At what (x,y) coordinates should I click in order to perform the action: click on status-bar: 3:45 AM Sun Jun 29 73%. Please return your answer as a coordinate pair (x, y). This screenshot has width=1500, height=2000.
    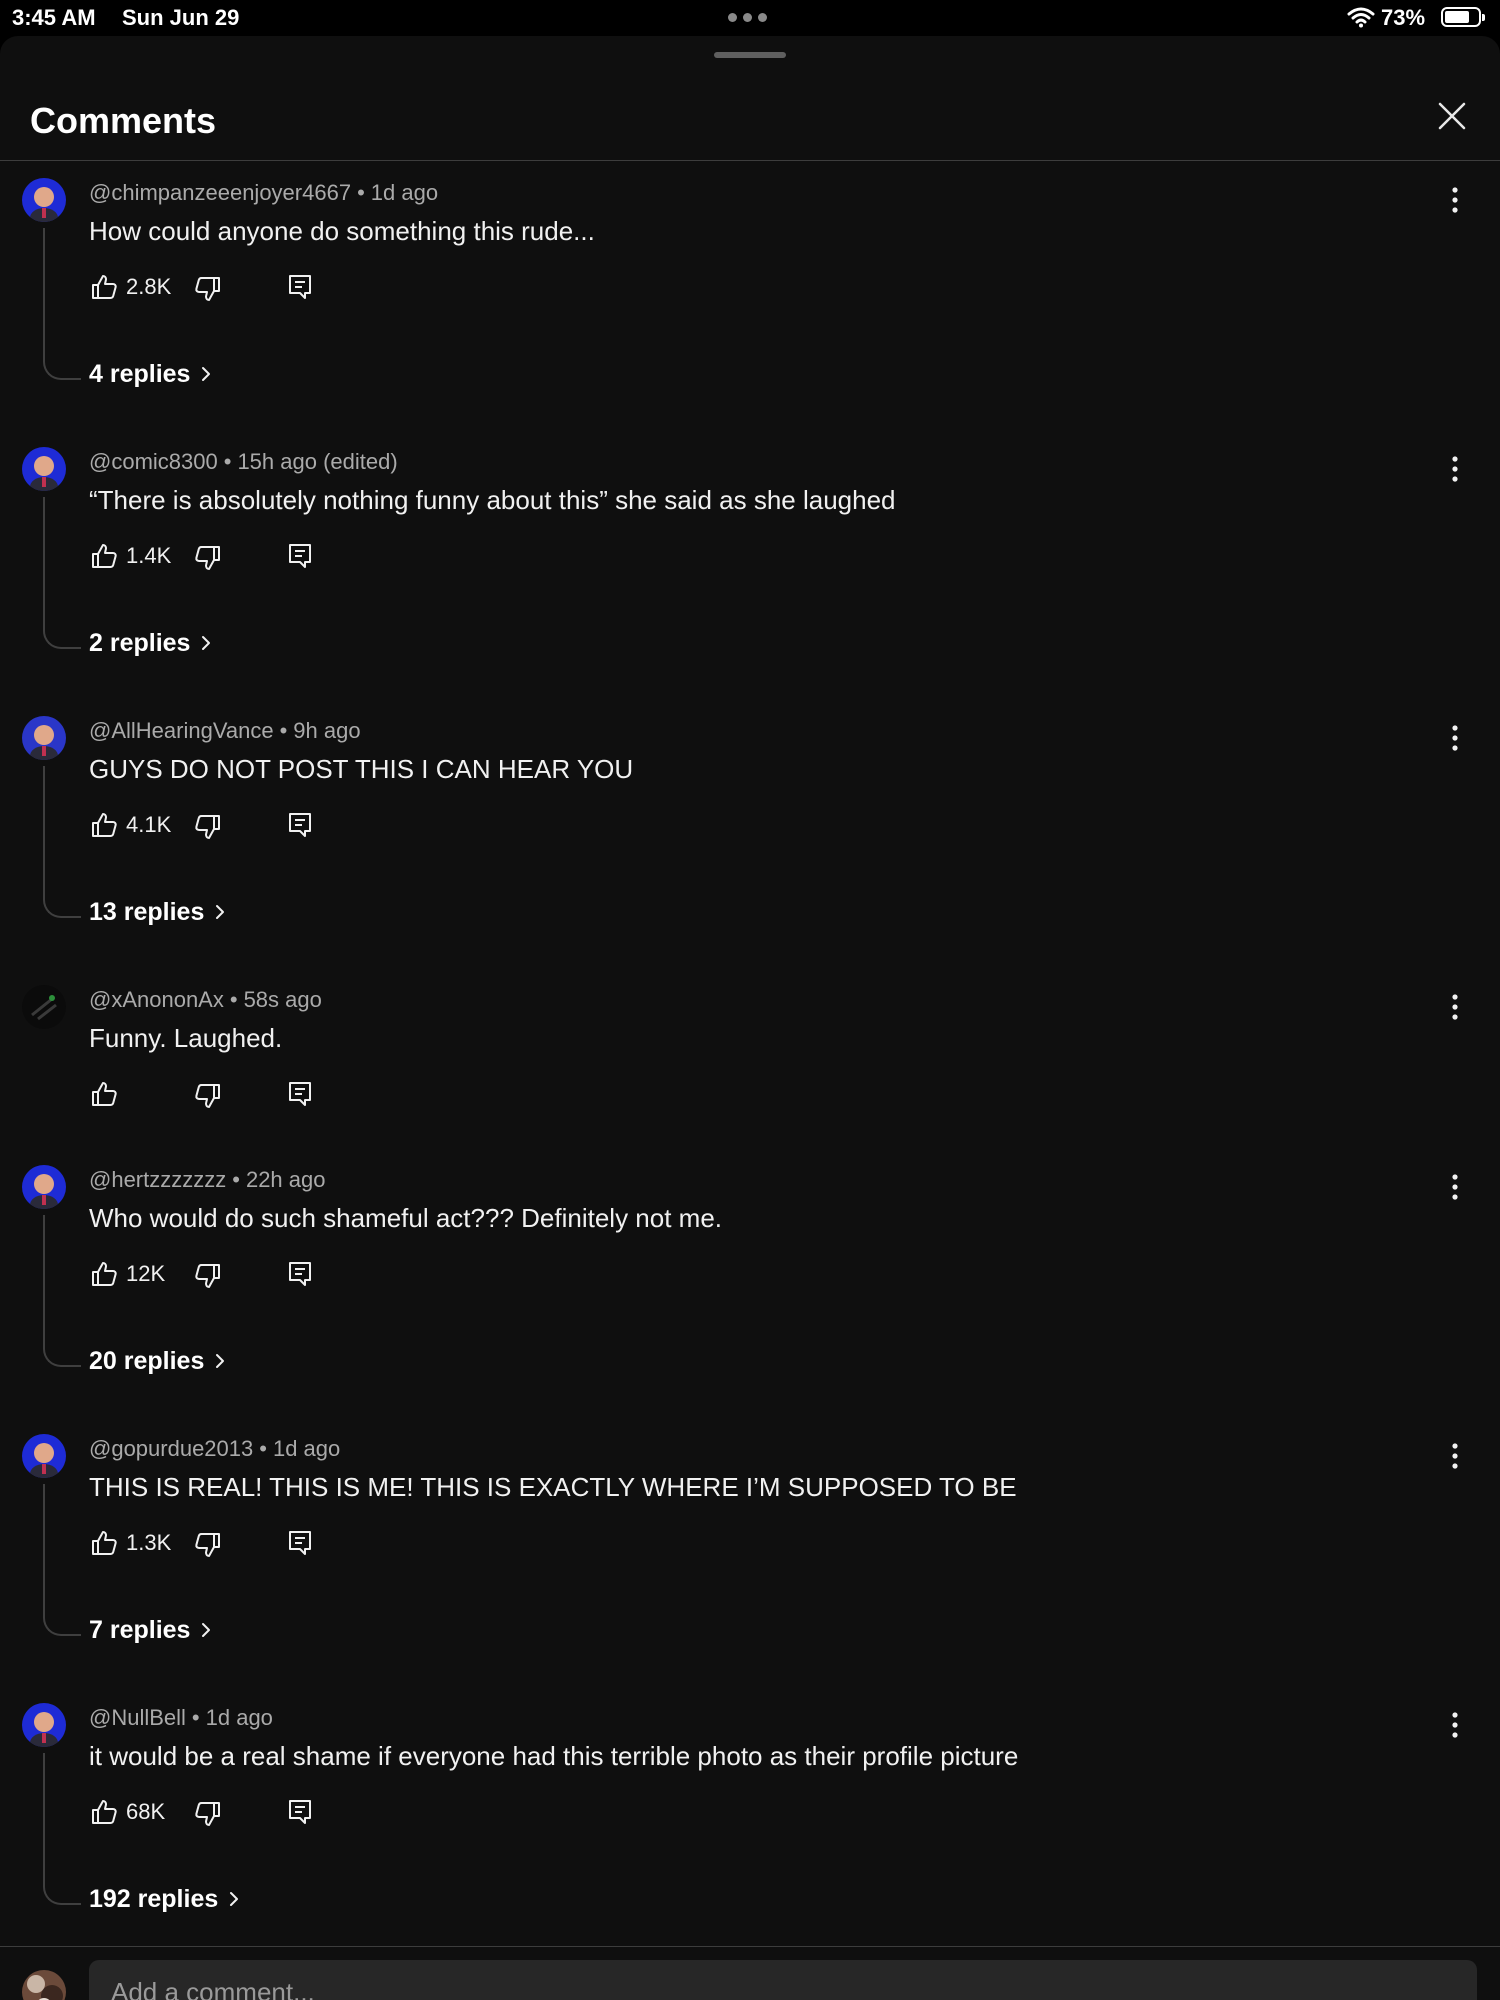
    Looking at the image, I should click on (750, 18).